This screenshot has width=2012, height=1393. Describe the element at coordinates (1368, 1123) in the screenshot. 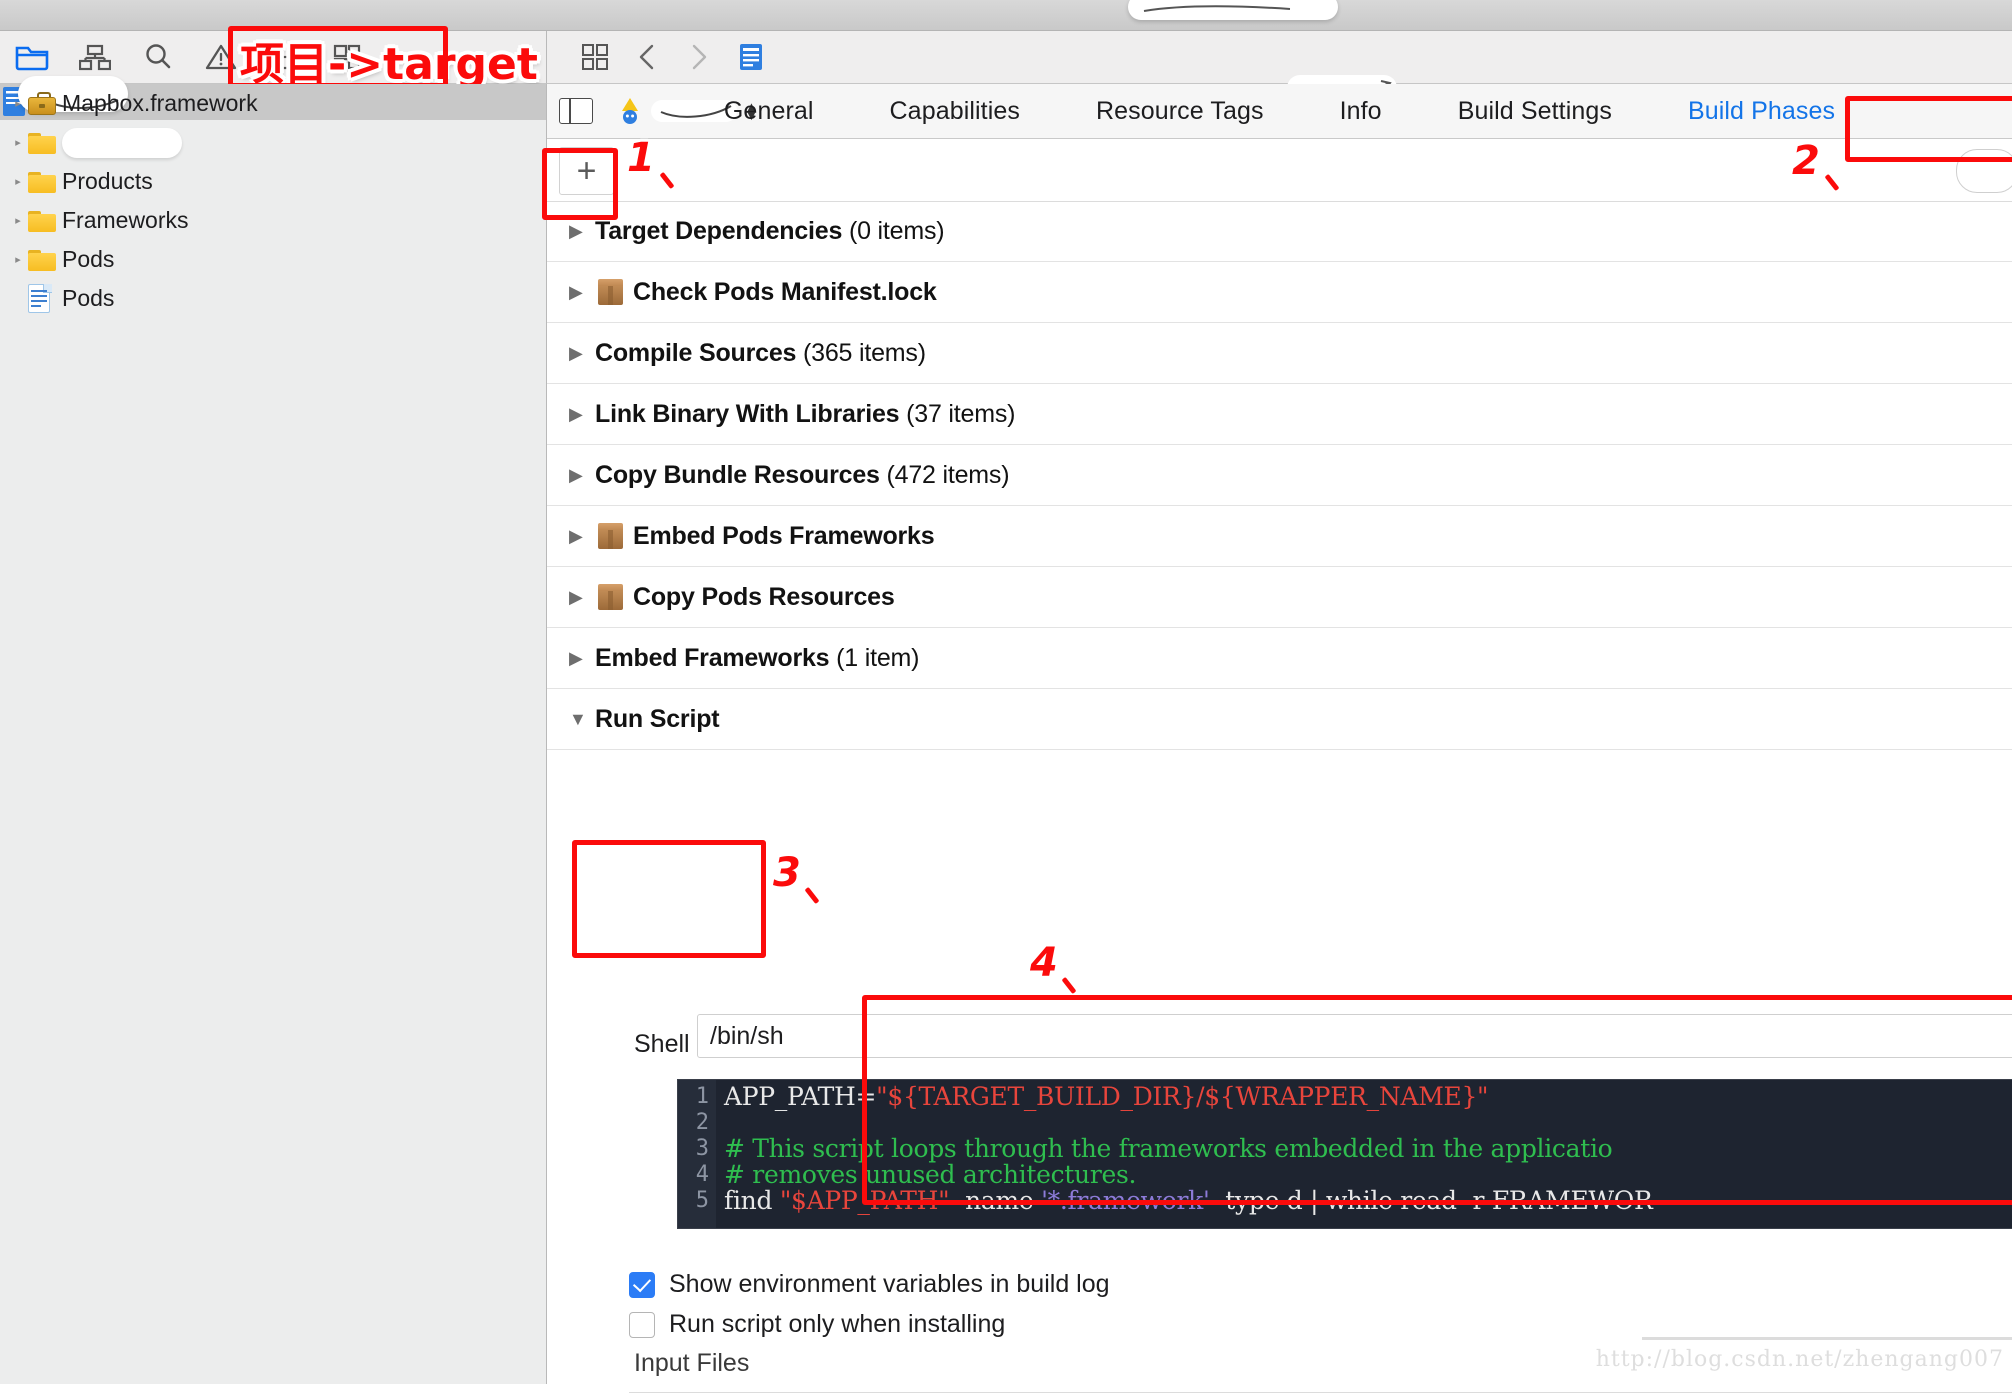

I see `script-line` at that location.